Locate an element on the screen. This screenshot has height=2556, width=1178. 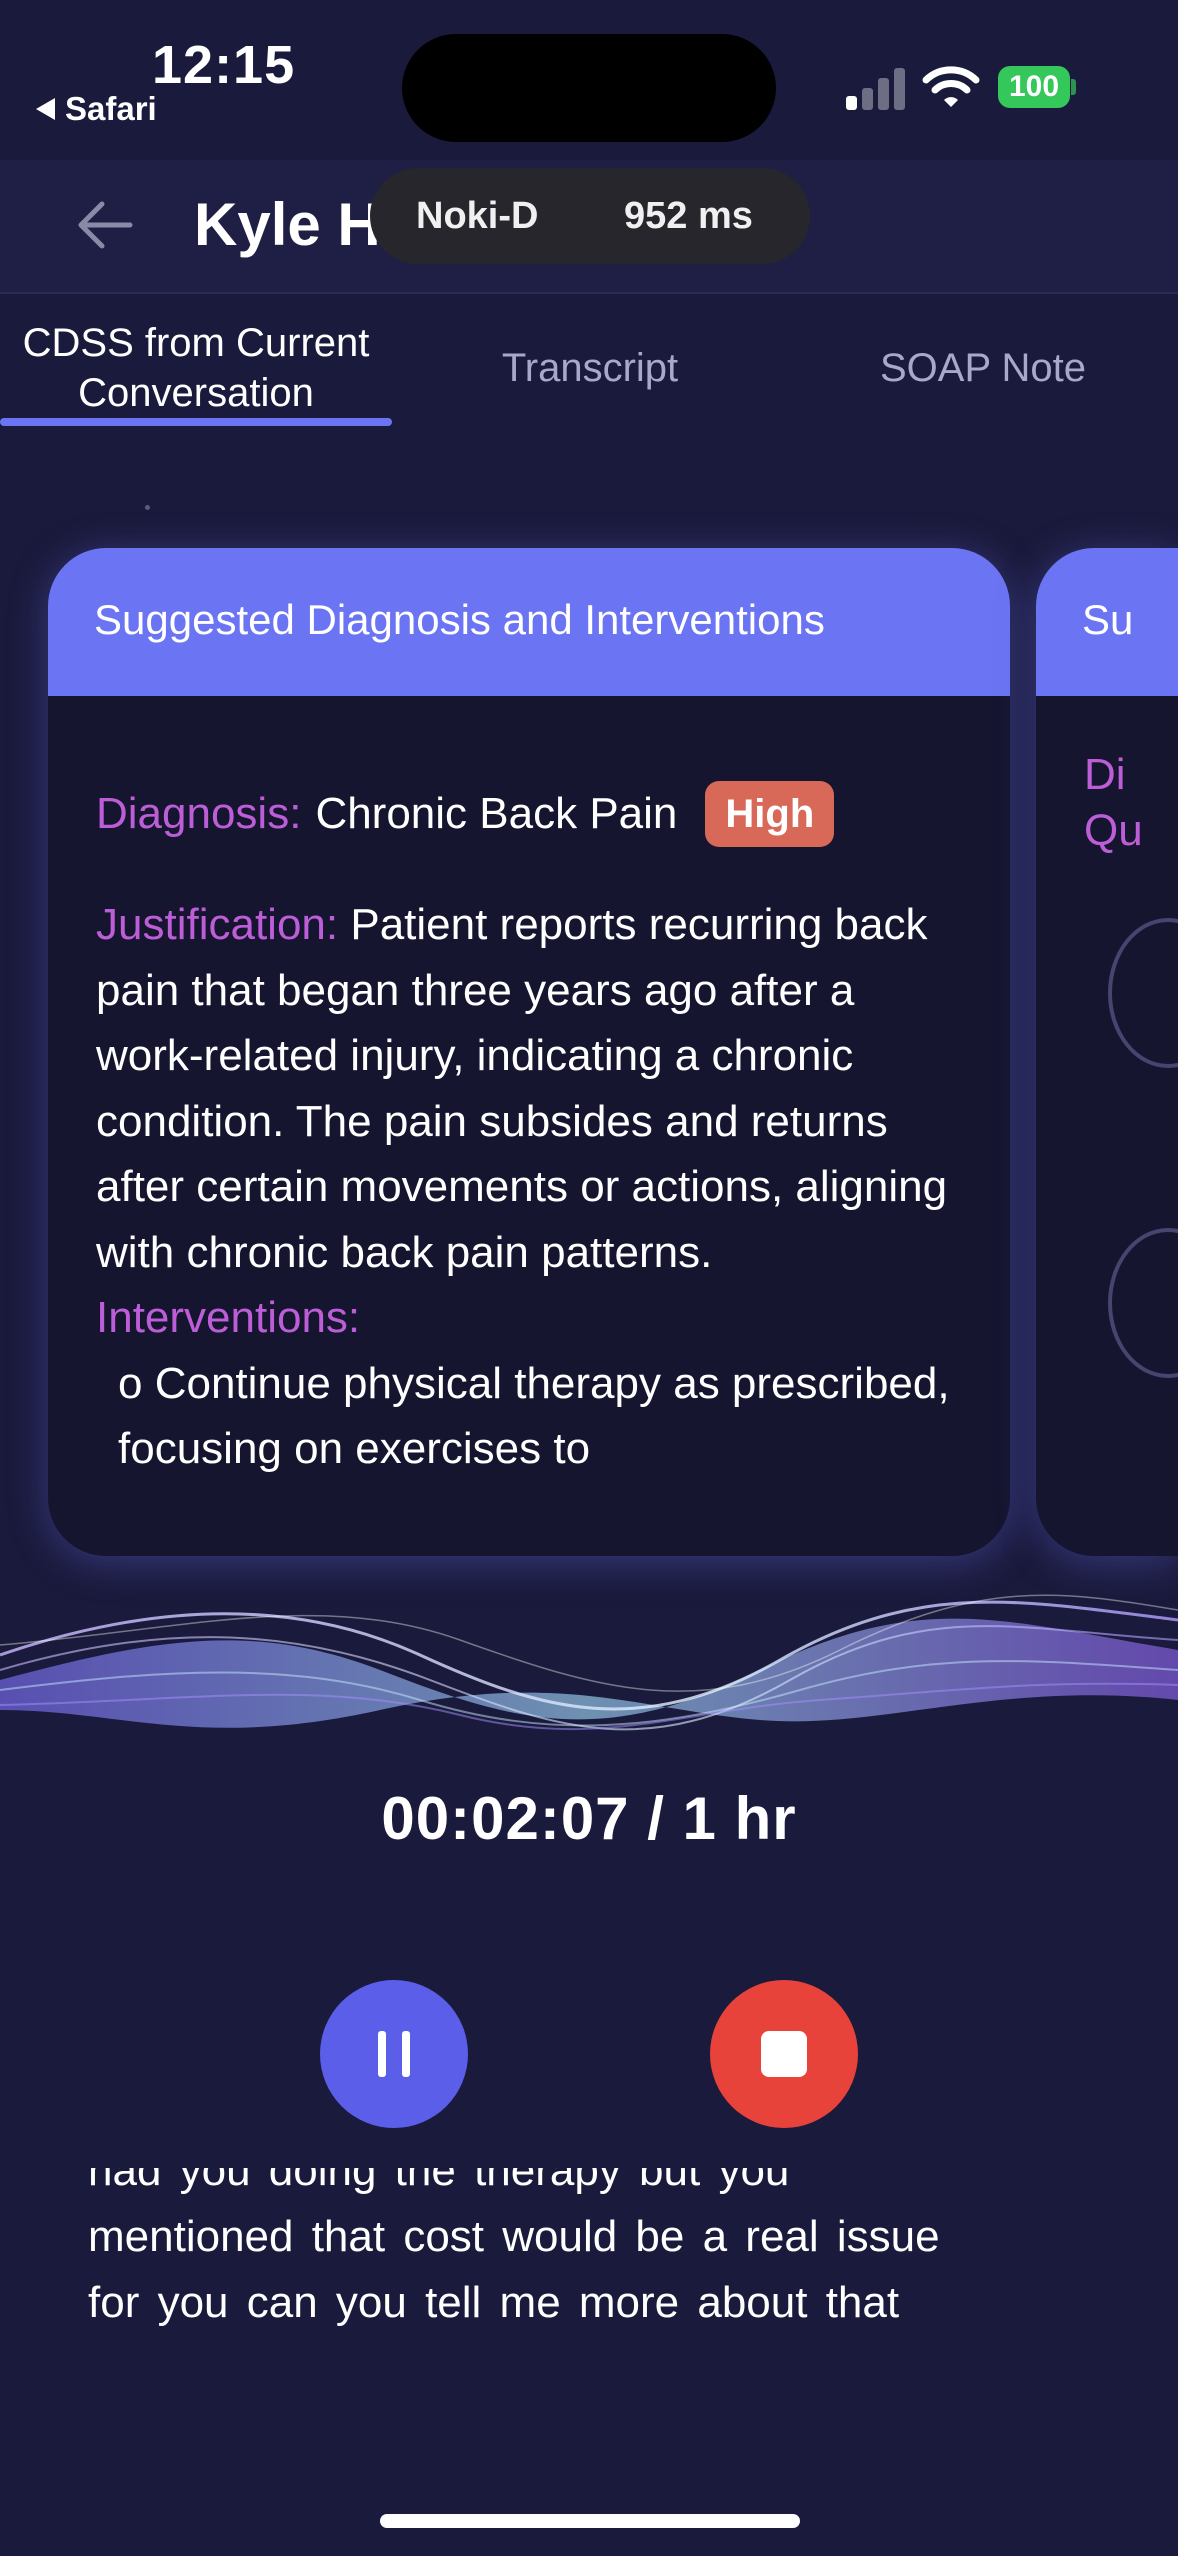
cellular-signal-icon is located at coordinates (876, 88).